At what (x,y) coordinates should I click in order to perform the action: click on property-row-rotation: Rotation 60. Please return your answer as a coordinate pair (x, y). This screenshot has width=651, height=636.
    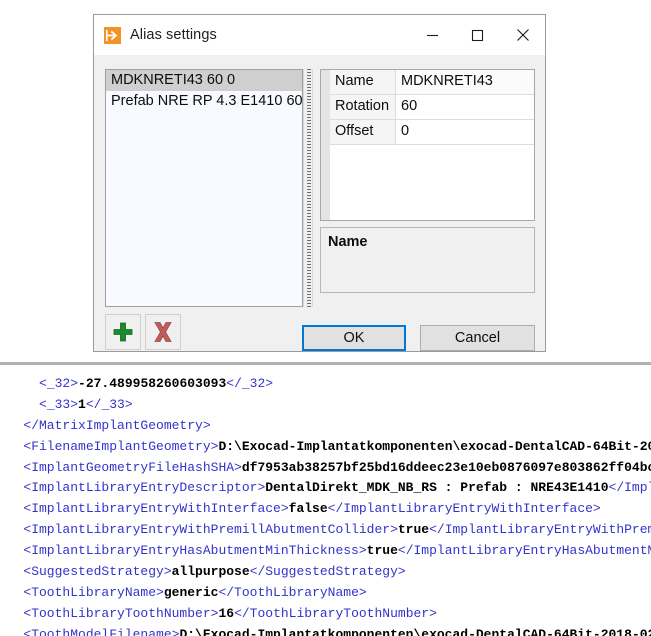
    Looking at the image, I should click on (432, 107).